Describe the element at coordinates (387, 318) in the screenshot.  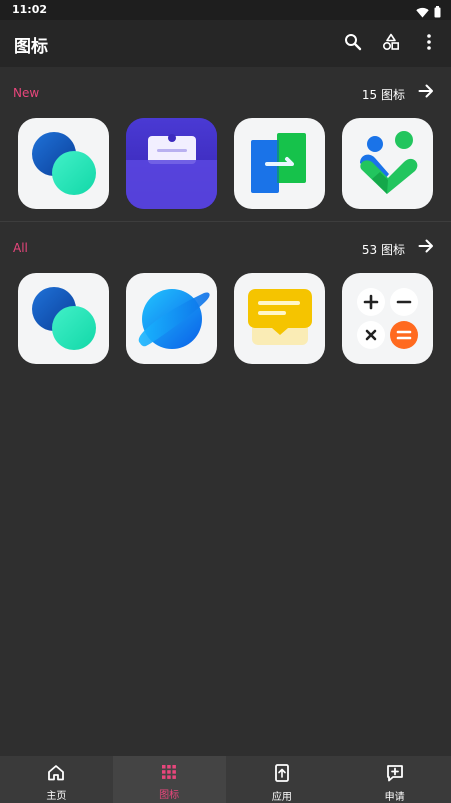
I see `calculator-app-icon` at that location.